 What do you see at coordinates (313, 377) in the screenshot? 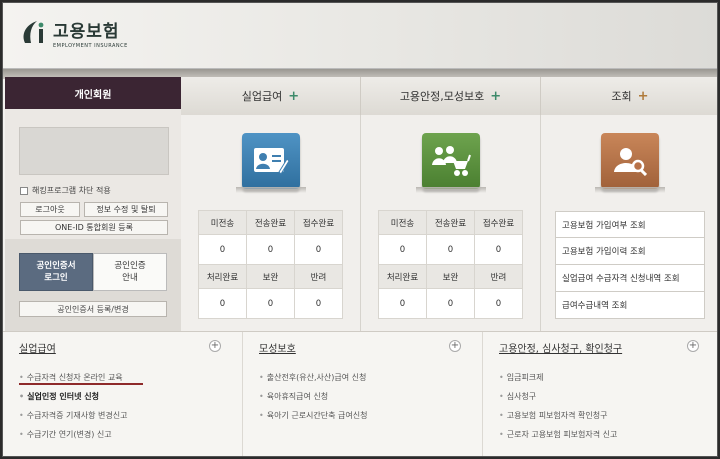
I see `list-item: 출산전후(유산,사산)급여 신청` at bounding box center [313, 377].